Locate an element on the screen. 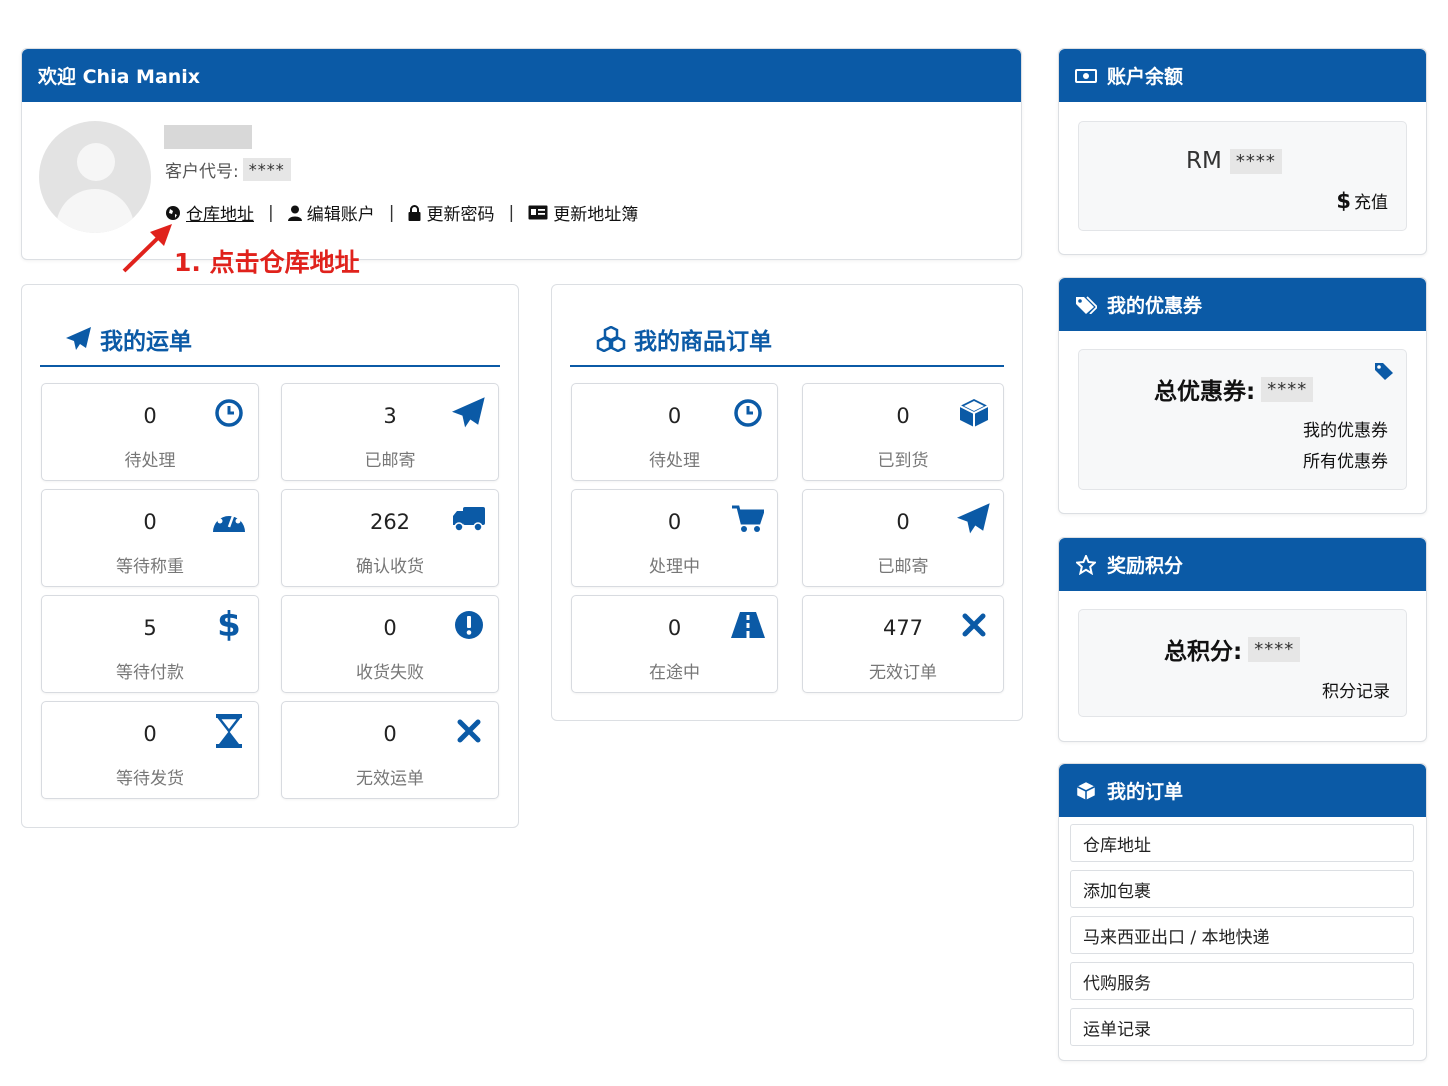 This screenshot has height=1086, width=1448. total-coupons-label: 总优惠券: is located at coordinates (1205, 392).